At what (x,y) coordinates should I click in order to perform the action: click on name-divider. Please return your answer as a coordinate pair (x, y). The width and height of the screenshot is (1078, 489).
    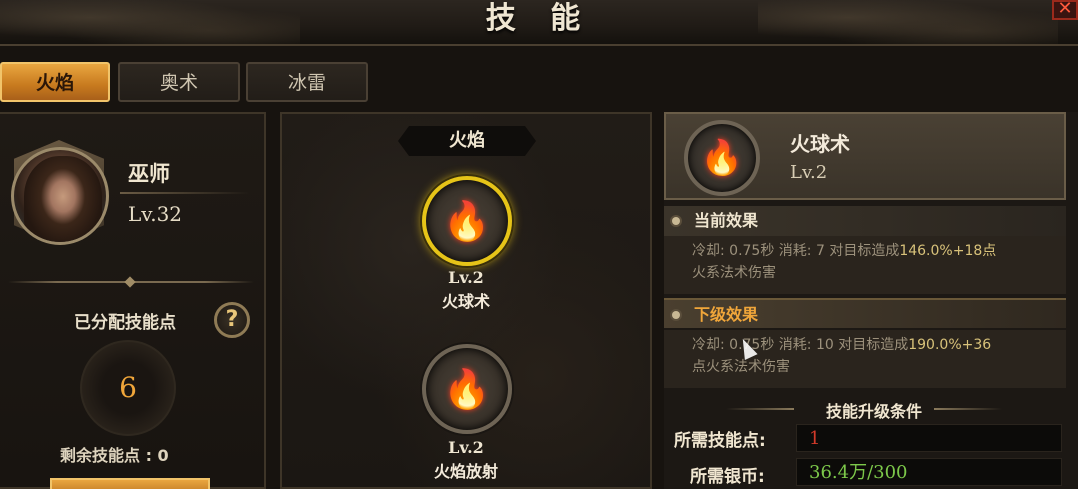
    Looking at the image, I should click on (185, 193).